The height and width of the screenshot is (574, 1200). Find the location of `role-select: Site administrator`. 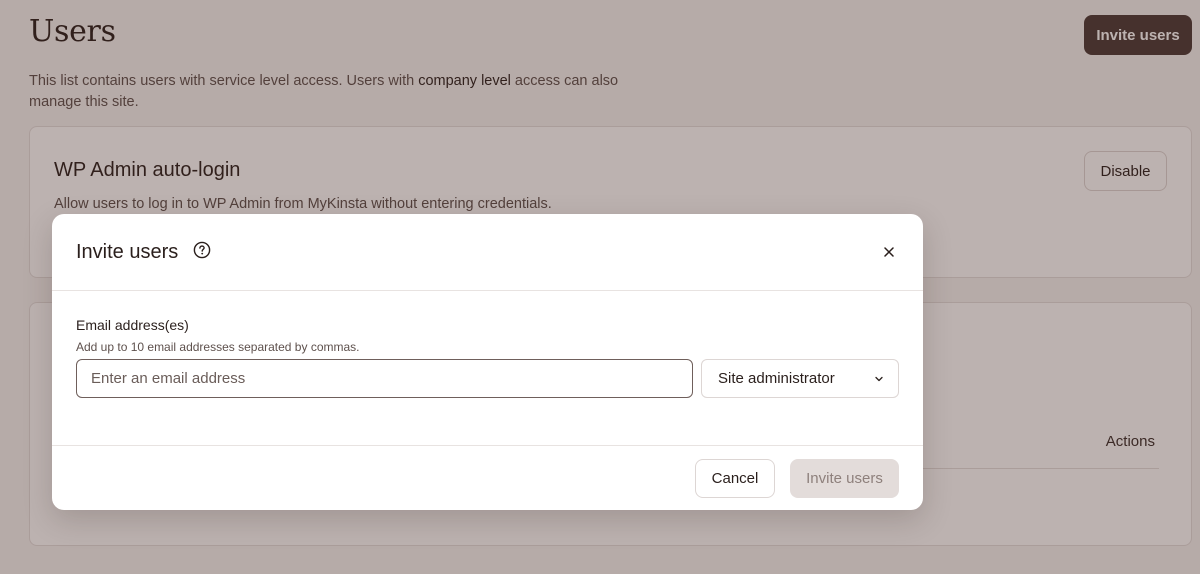

role-select: Site administrator is located at coordinates (800, 378).